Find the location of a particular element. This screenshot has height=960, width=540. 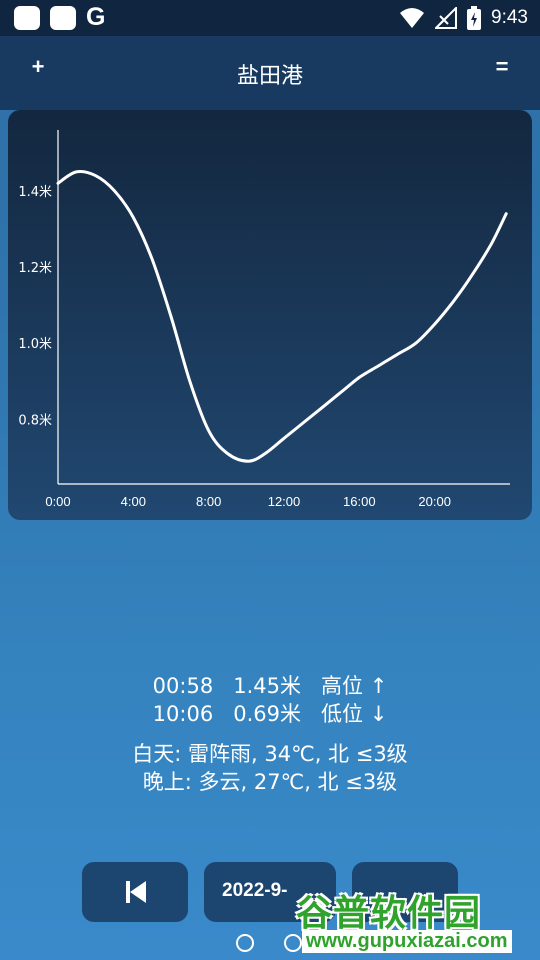

watermark-url: www.gupuxiazai.com is located at coordinates (407, 941).